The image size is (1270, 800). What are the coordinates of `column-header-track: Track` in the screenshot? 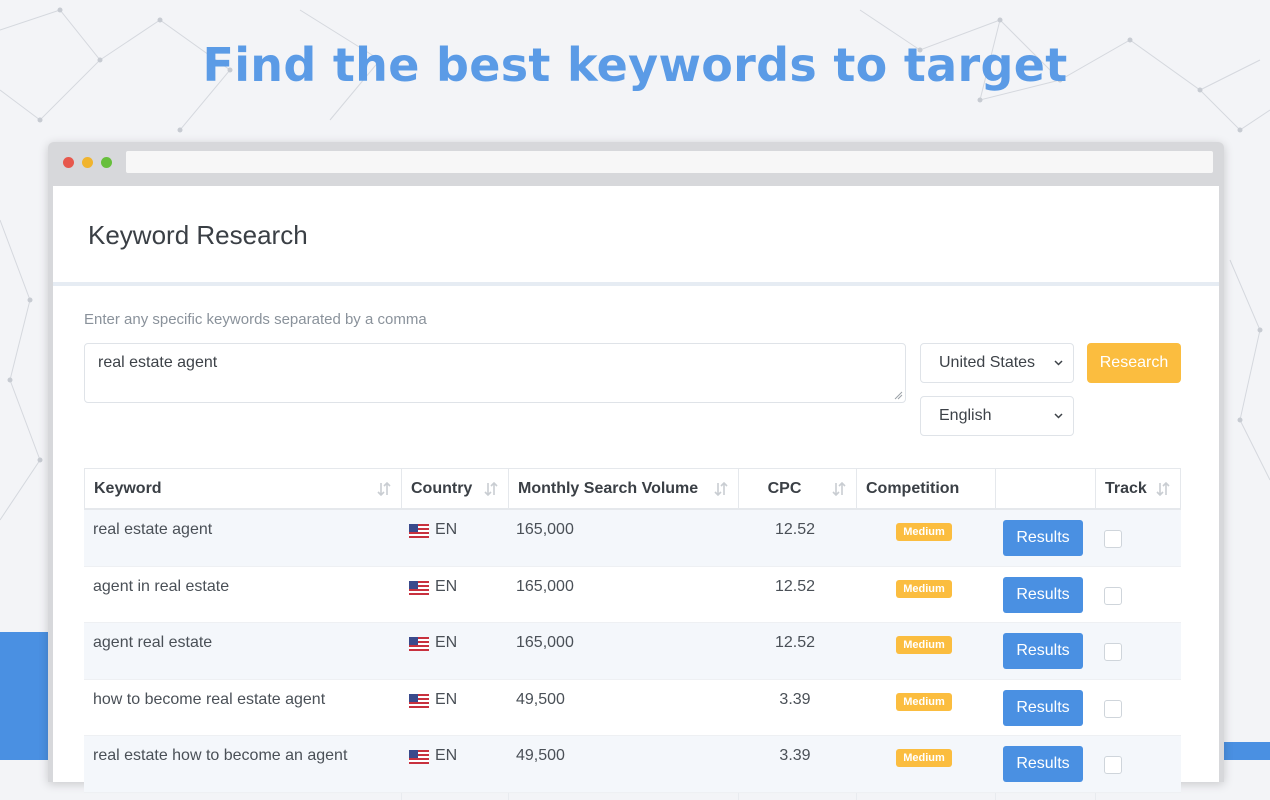 It's located at (1138, 489).